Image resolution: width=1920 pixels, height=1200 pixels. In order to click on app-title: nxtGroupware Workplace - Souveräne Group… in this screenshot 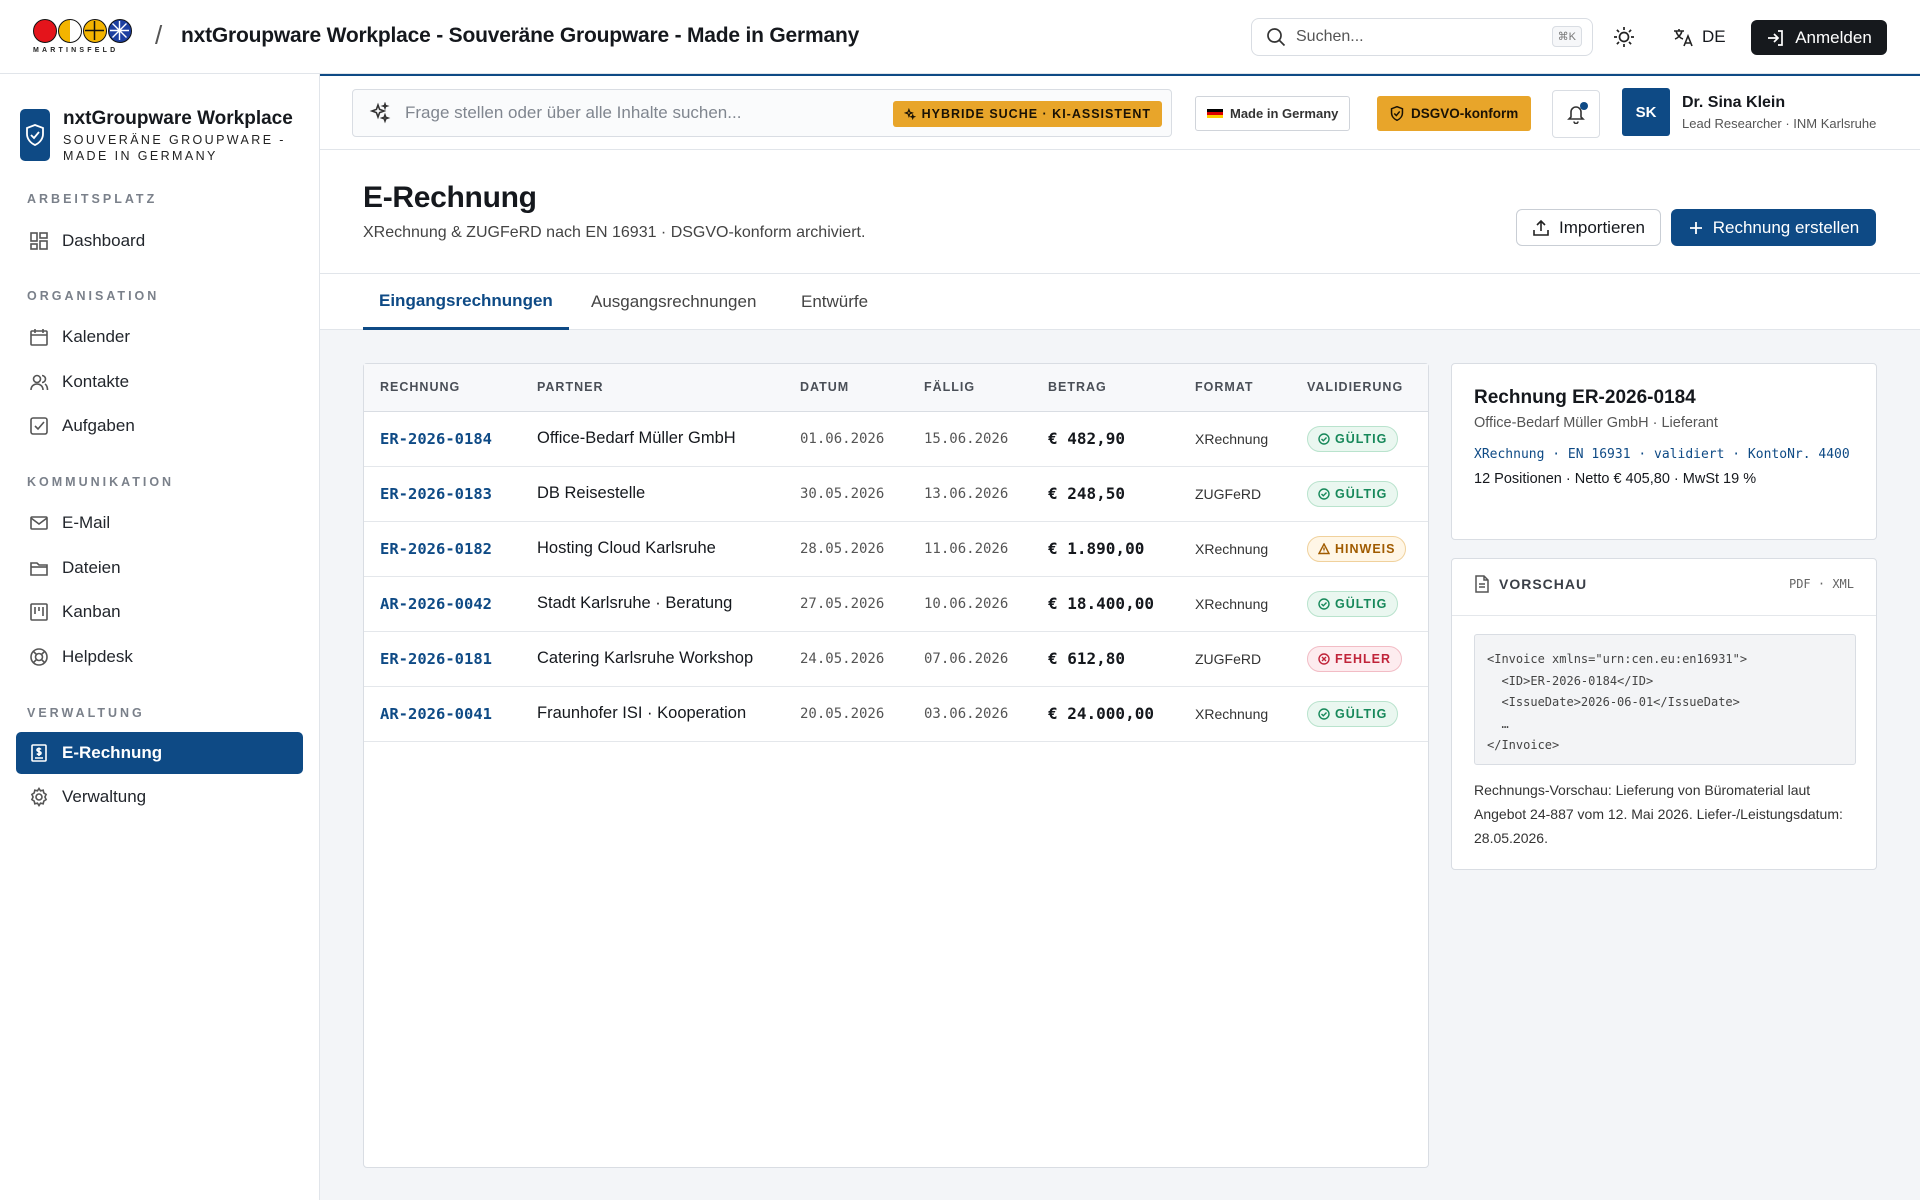, I will do `click(520, 35)`.